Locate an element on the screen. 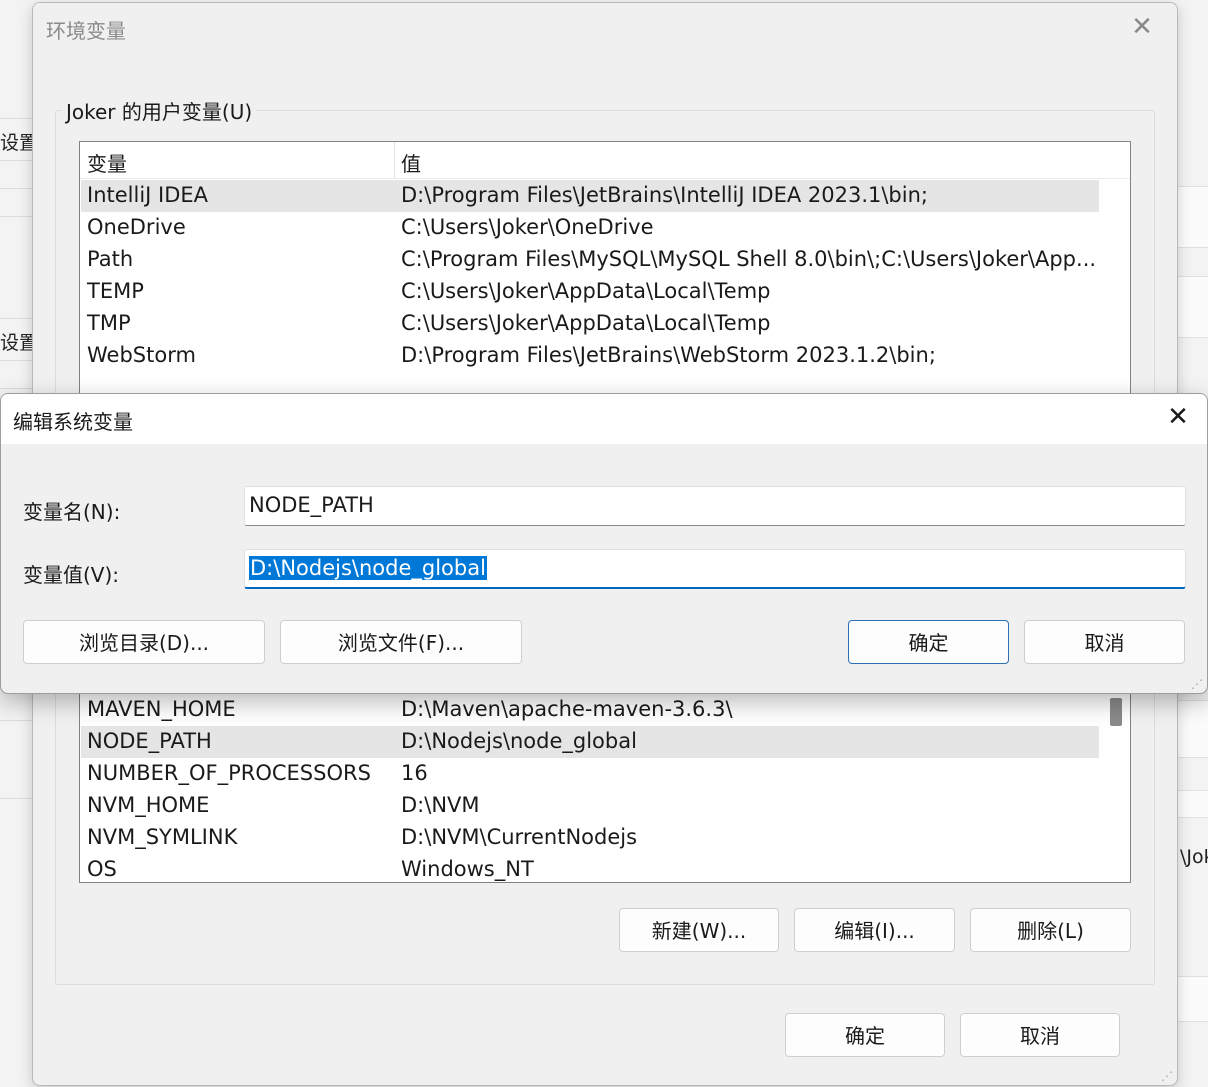 Image resolution: width=1208 pixels, height=1087 pixels. scrollbar-thumb is located at coordinates (1116, 712).